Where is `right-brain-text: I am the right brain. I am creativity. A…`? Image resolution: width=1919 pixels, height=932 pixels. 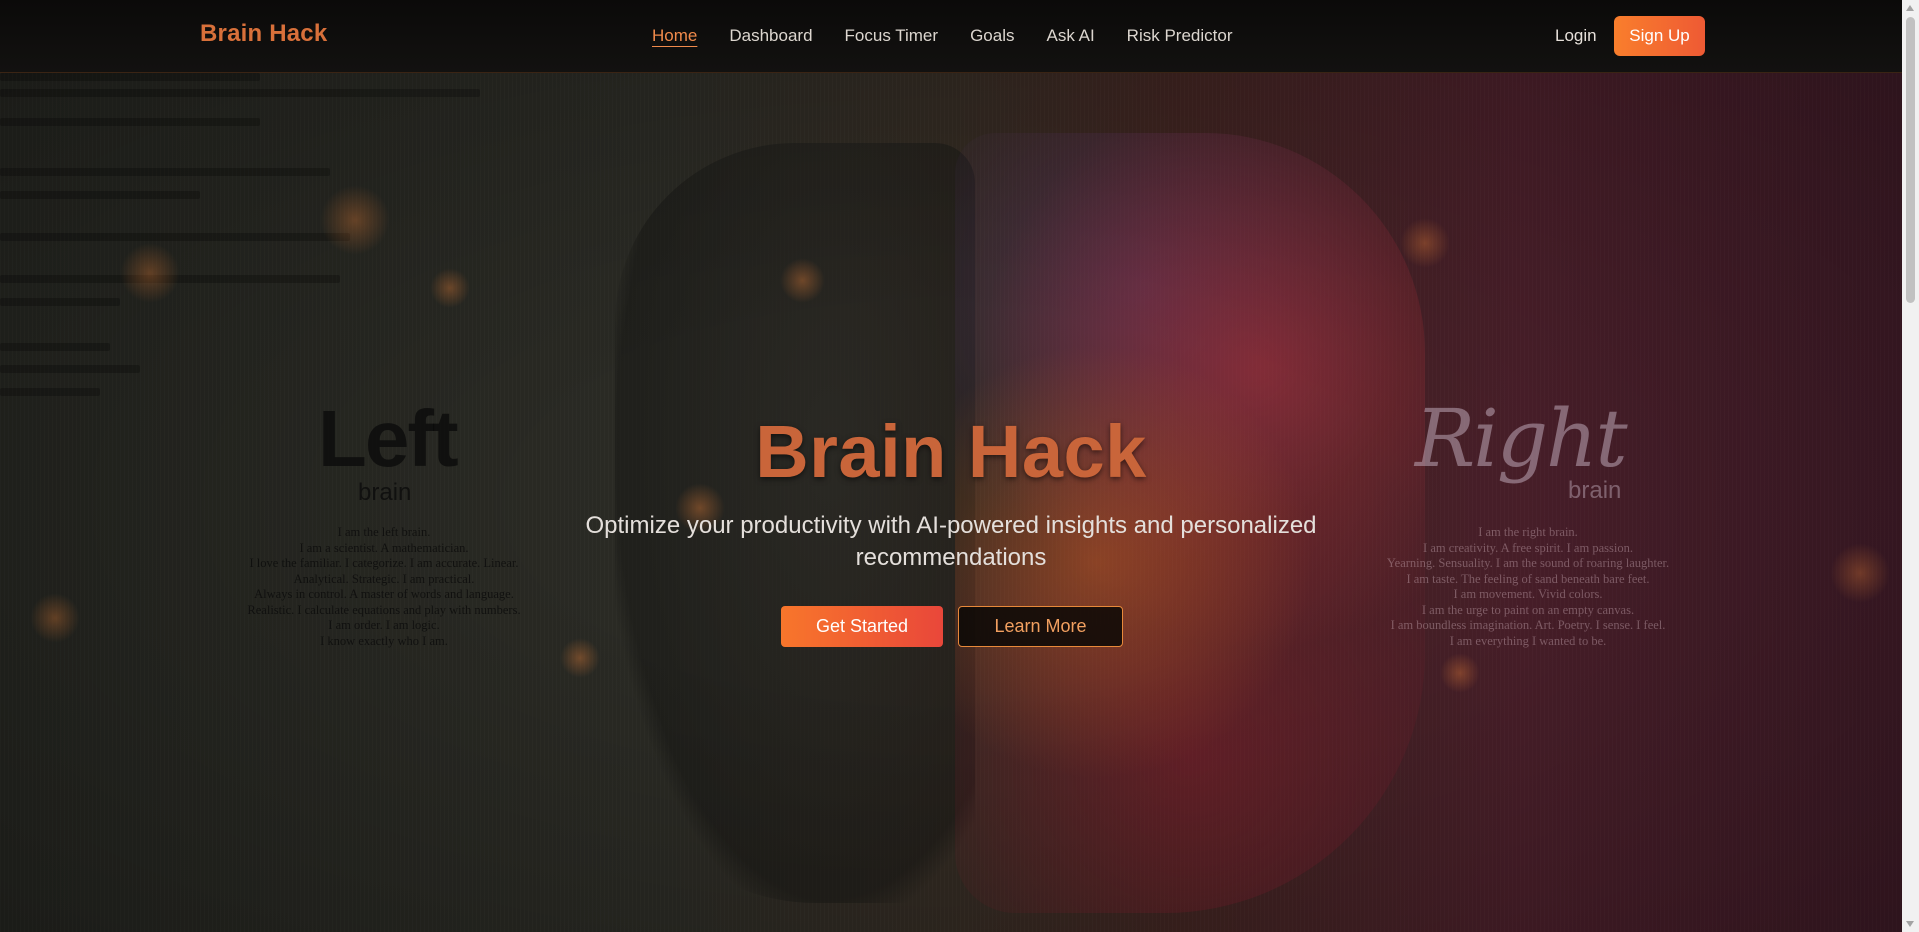
right-brain-text: I am the right brain. I am creativity. A… is located at coordinates (1528, 586).